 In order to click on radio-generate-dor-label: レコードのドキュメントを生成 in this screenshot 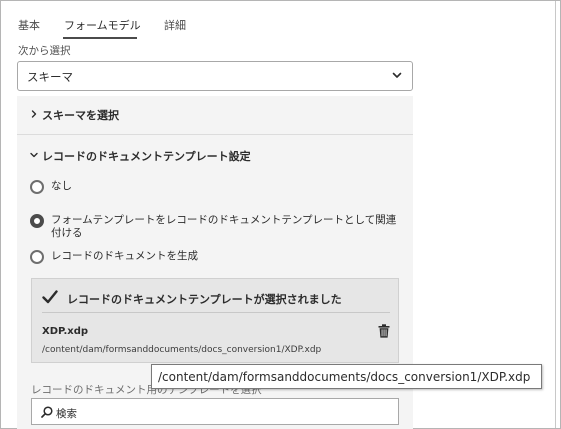, I will do `click(124, 256)`.